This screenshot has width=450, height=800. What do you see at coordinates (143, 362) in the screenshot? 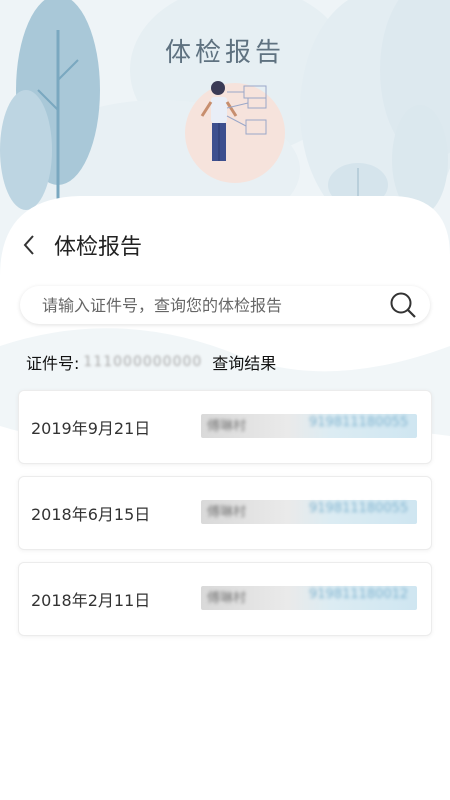
I see `id-value: 111000000000` at bounding box center [143, 362].